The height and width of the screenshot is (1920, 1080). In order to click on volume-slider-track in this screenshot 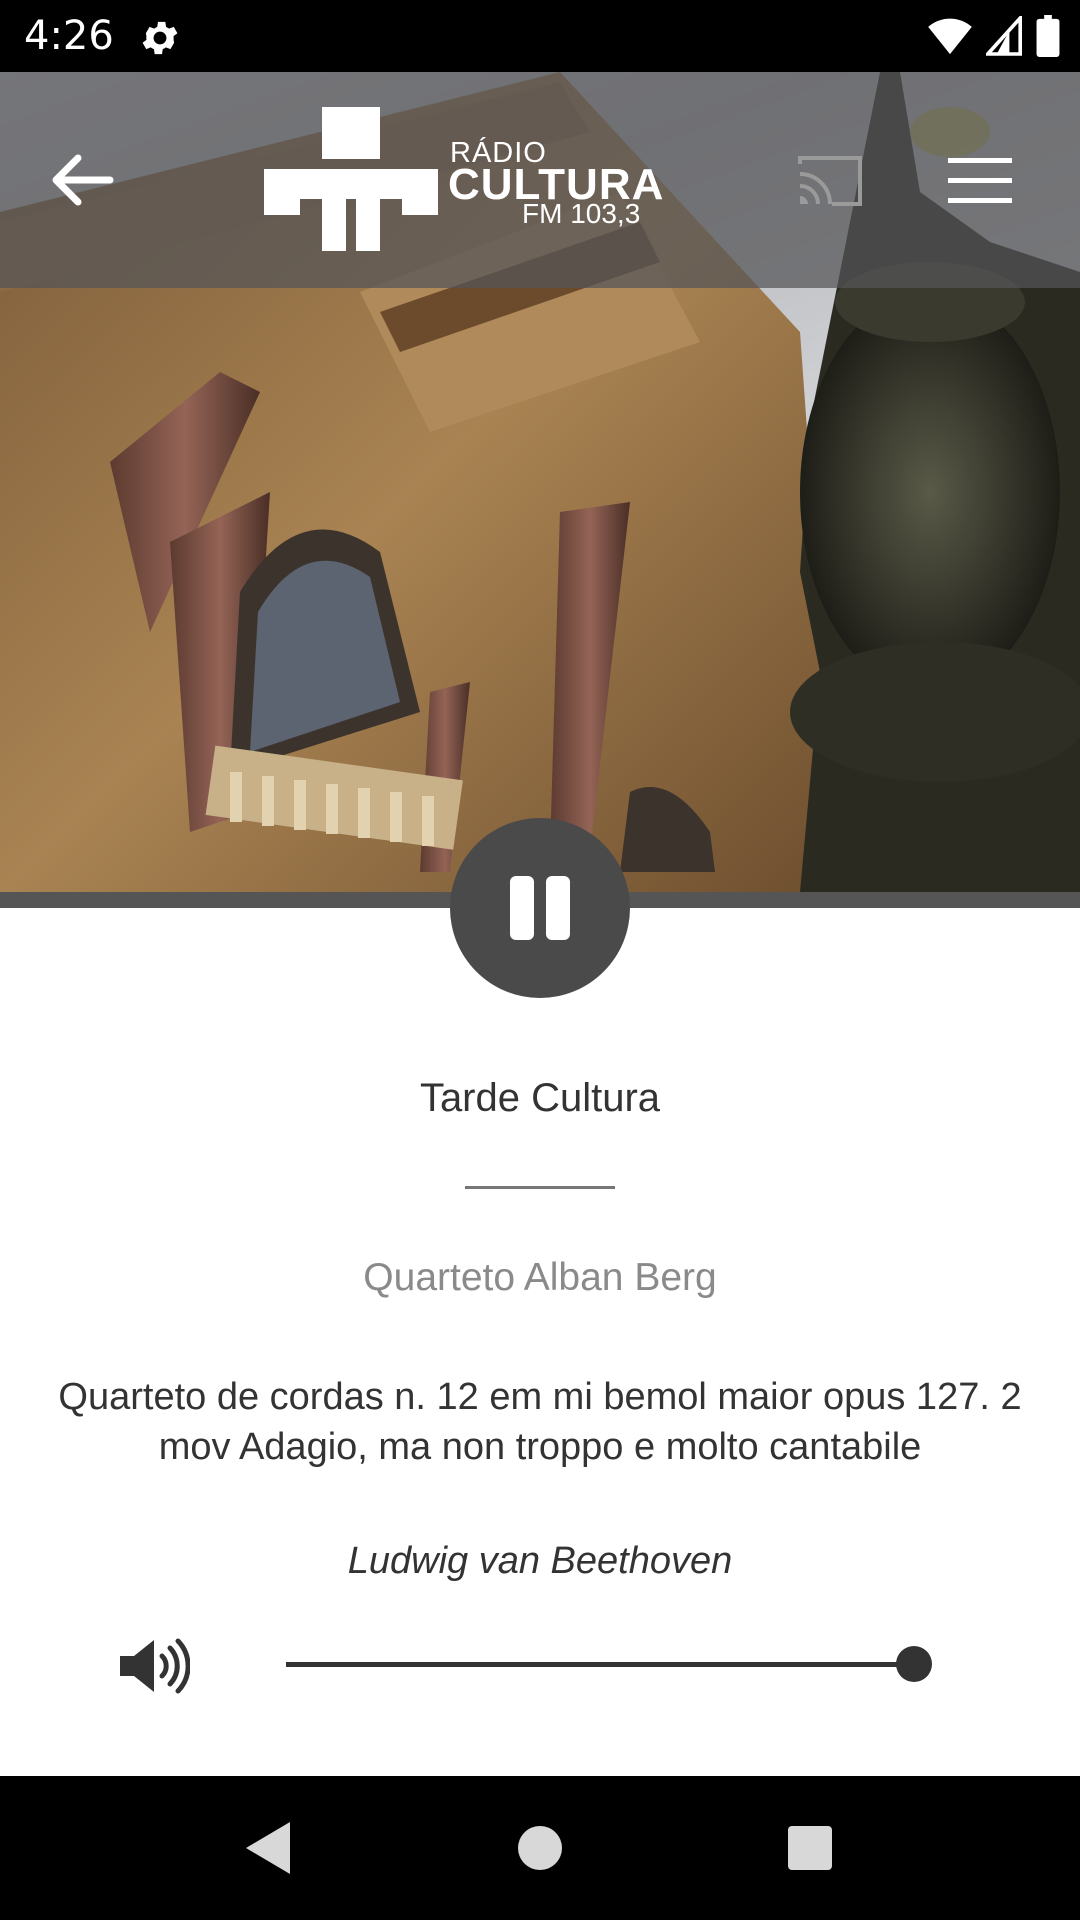, I will do `click(600, 1664)`.